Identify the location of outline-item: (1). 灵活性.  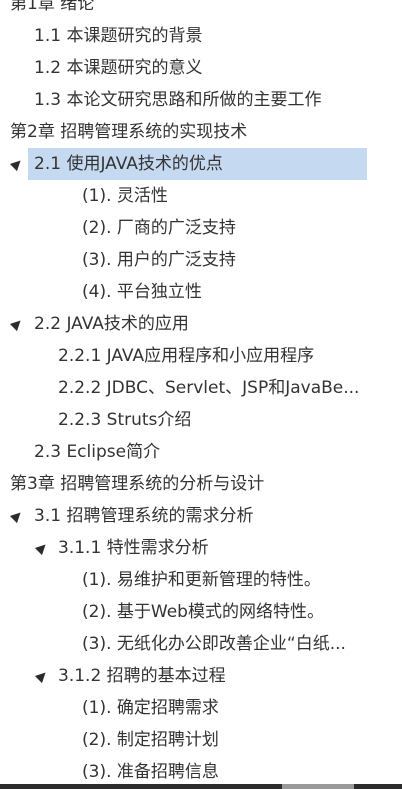
(201, 196).